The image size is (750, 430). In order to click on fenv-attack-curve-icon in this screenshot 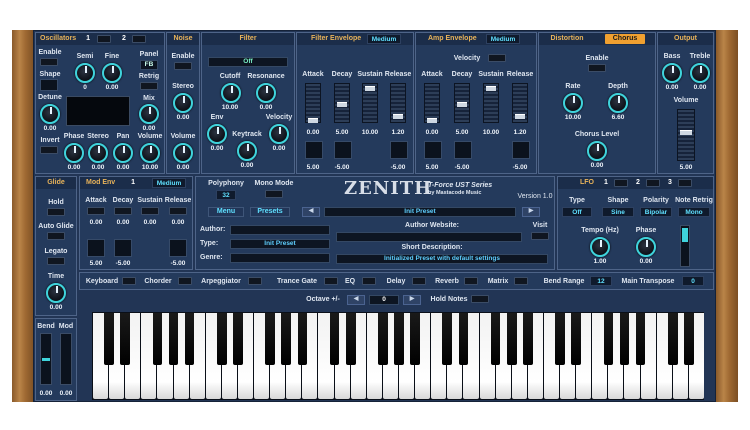, I will do `click(314, 150)`.